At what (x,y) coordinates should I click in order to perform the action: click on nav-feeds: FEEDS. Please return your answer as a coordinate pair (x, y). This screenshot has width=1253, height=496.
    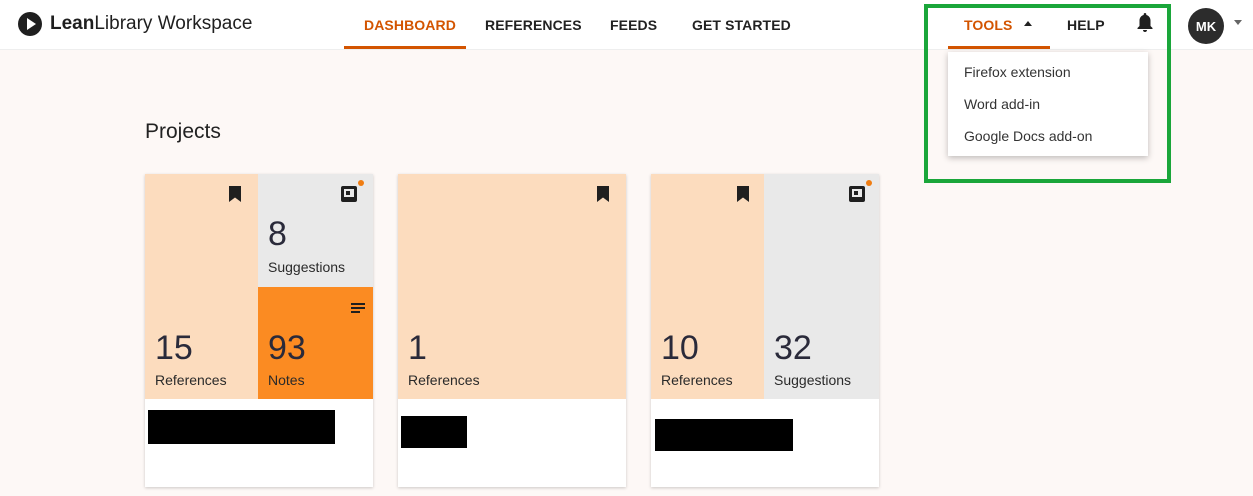
    Looking at the image, I should click on (633, 25).